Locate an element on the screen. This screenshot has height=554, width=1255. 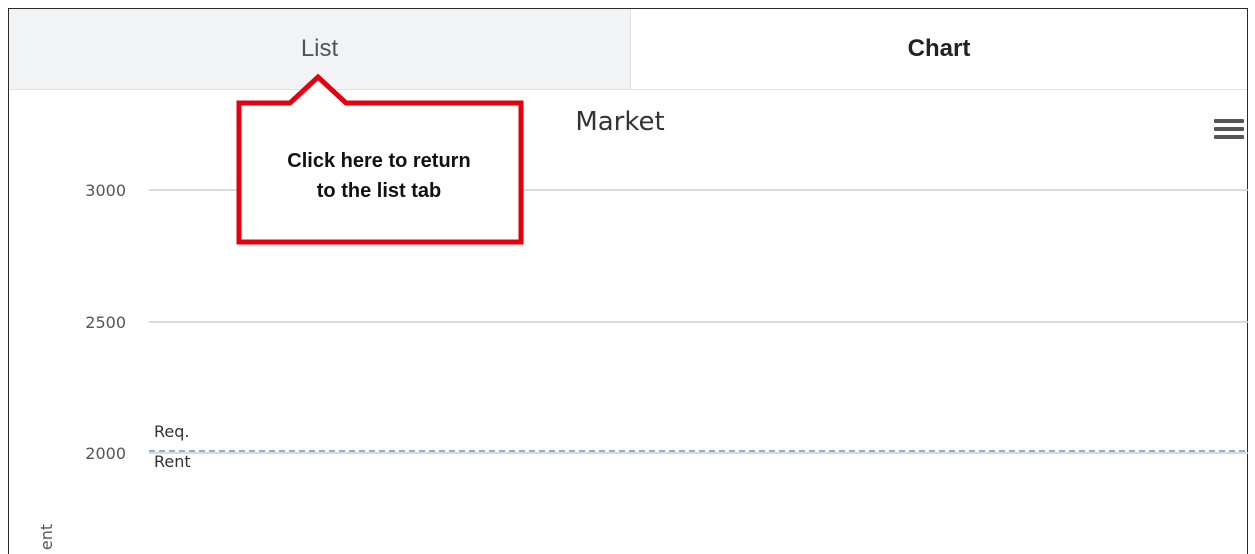
callout-text: Click here to return to the list tab is located at coordinates (379, 176).